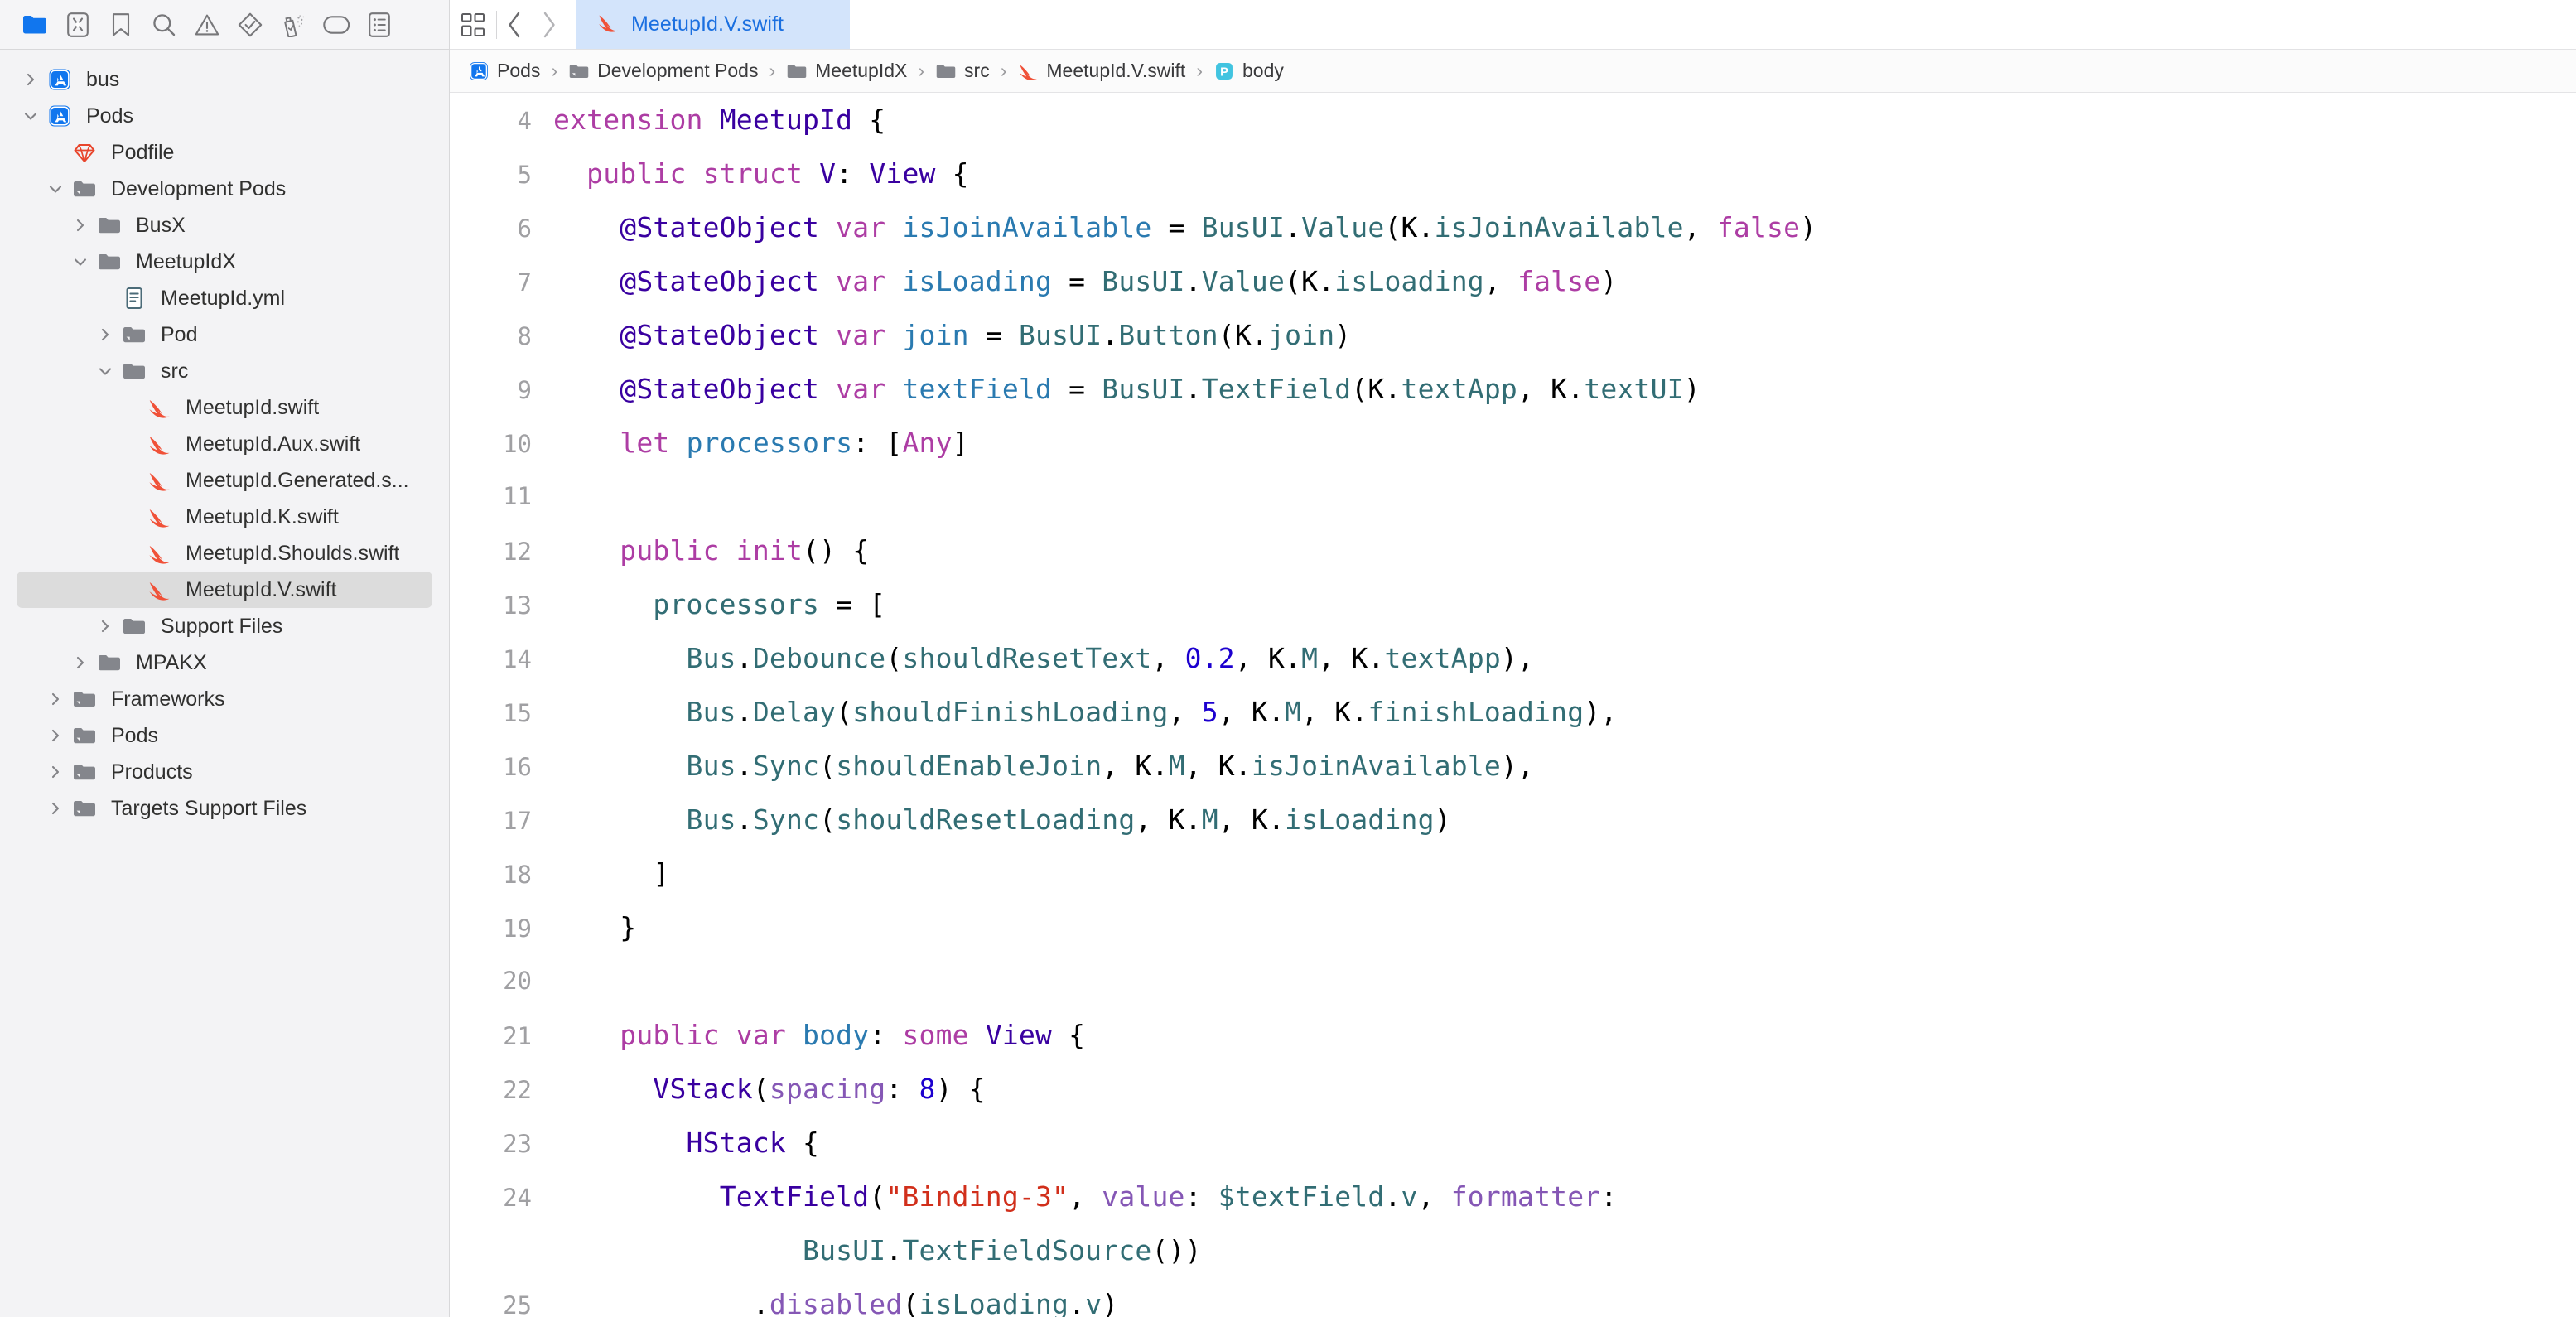 Image resolution: width=2576 pixels, height=1317 pixels. I want to click on code-line: 10 let processors: [Any], so click(1513, 443).